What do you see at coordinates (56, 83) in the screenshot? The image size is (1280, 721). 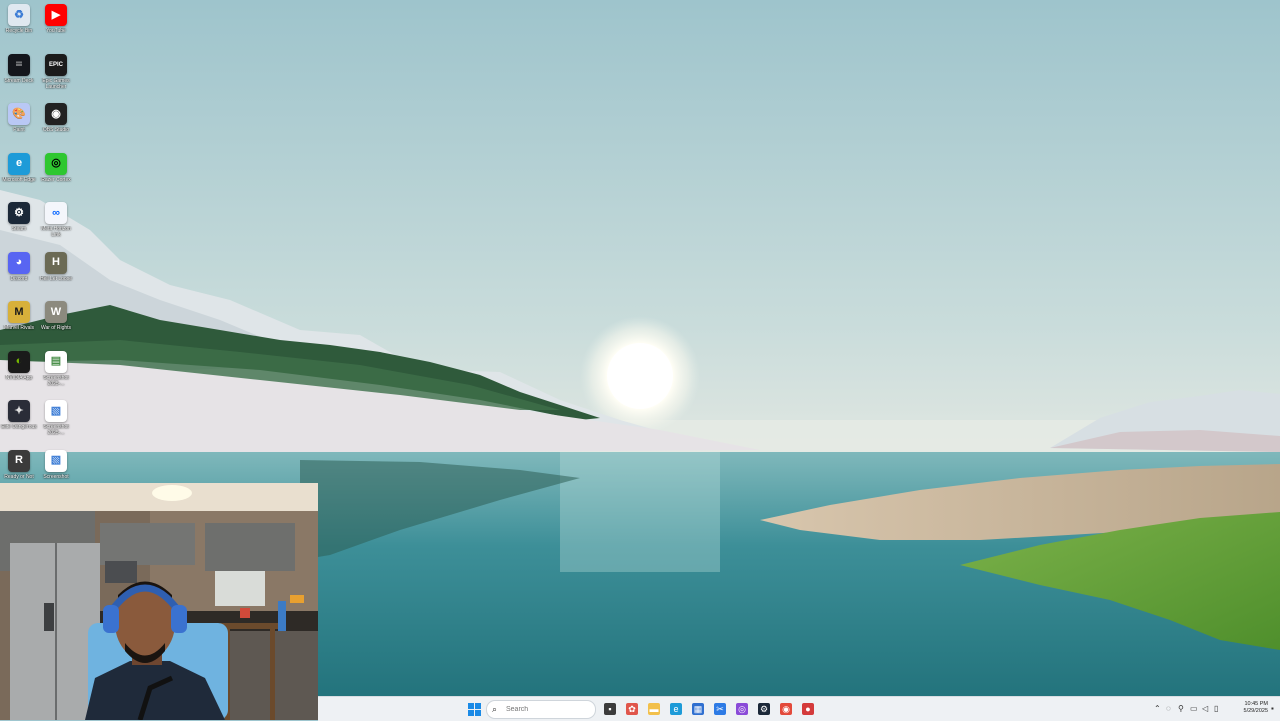 I see `desktop-icon-label: Epic Games Launcher` at bounding box center [56, 83].